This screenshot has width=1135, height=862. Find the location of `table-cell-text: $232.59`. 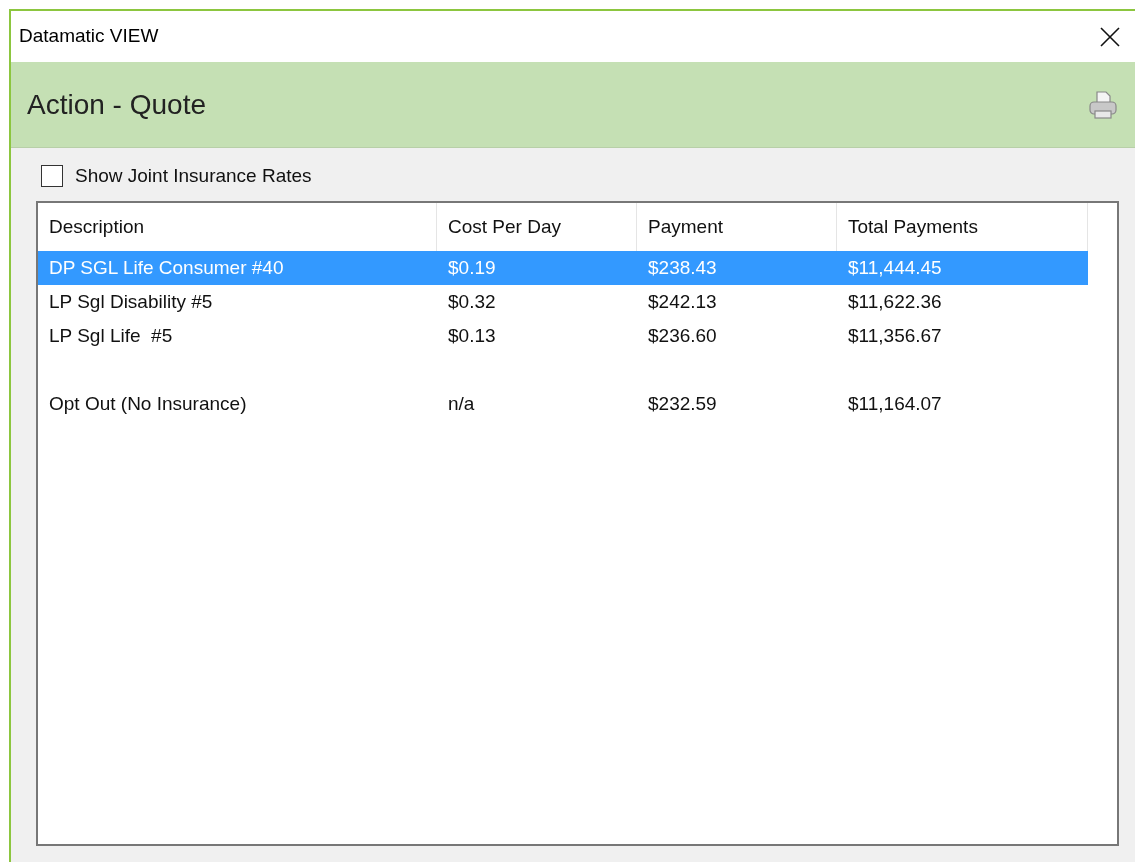

table-cell-text: $232.59 is located at coordinates (682, 403).